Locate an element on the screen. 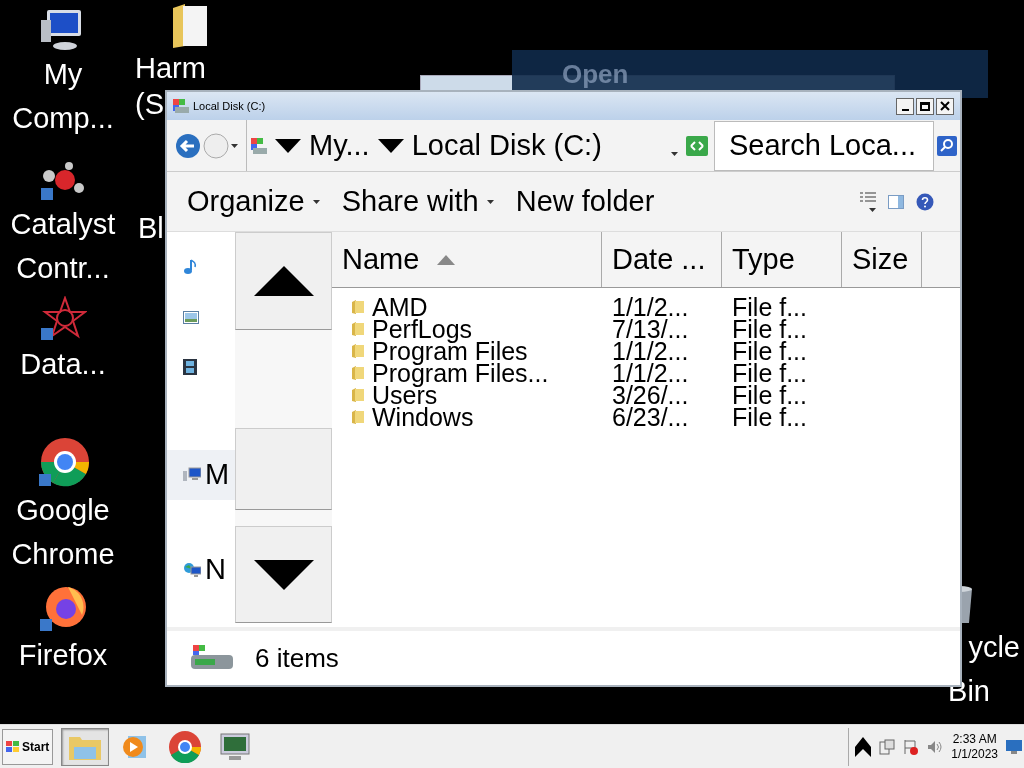  toolbar-button: Organize is located at coordinates (253, 201).